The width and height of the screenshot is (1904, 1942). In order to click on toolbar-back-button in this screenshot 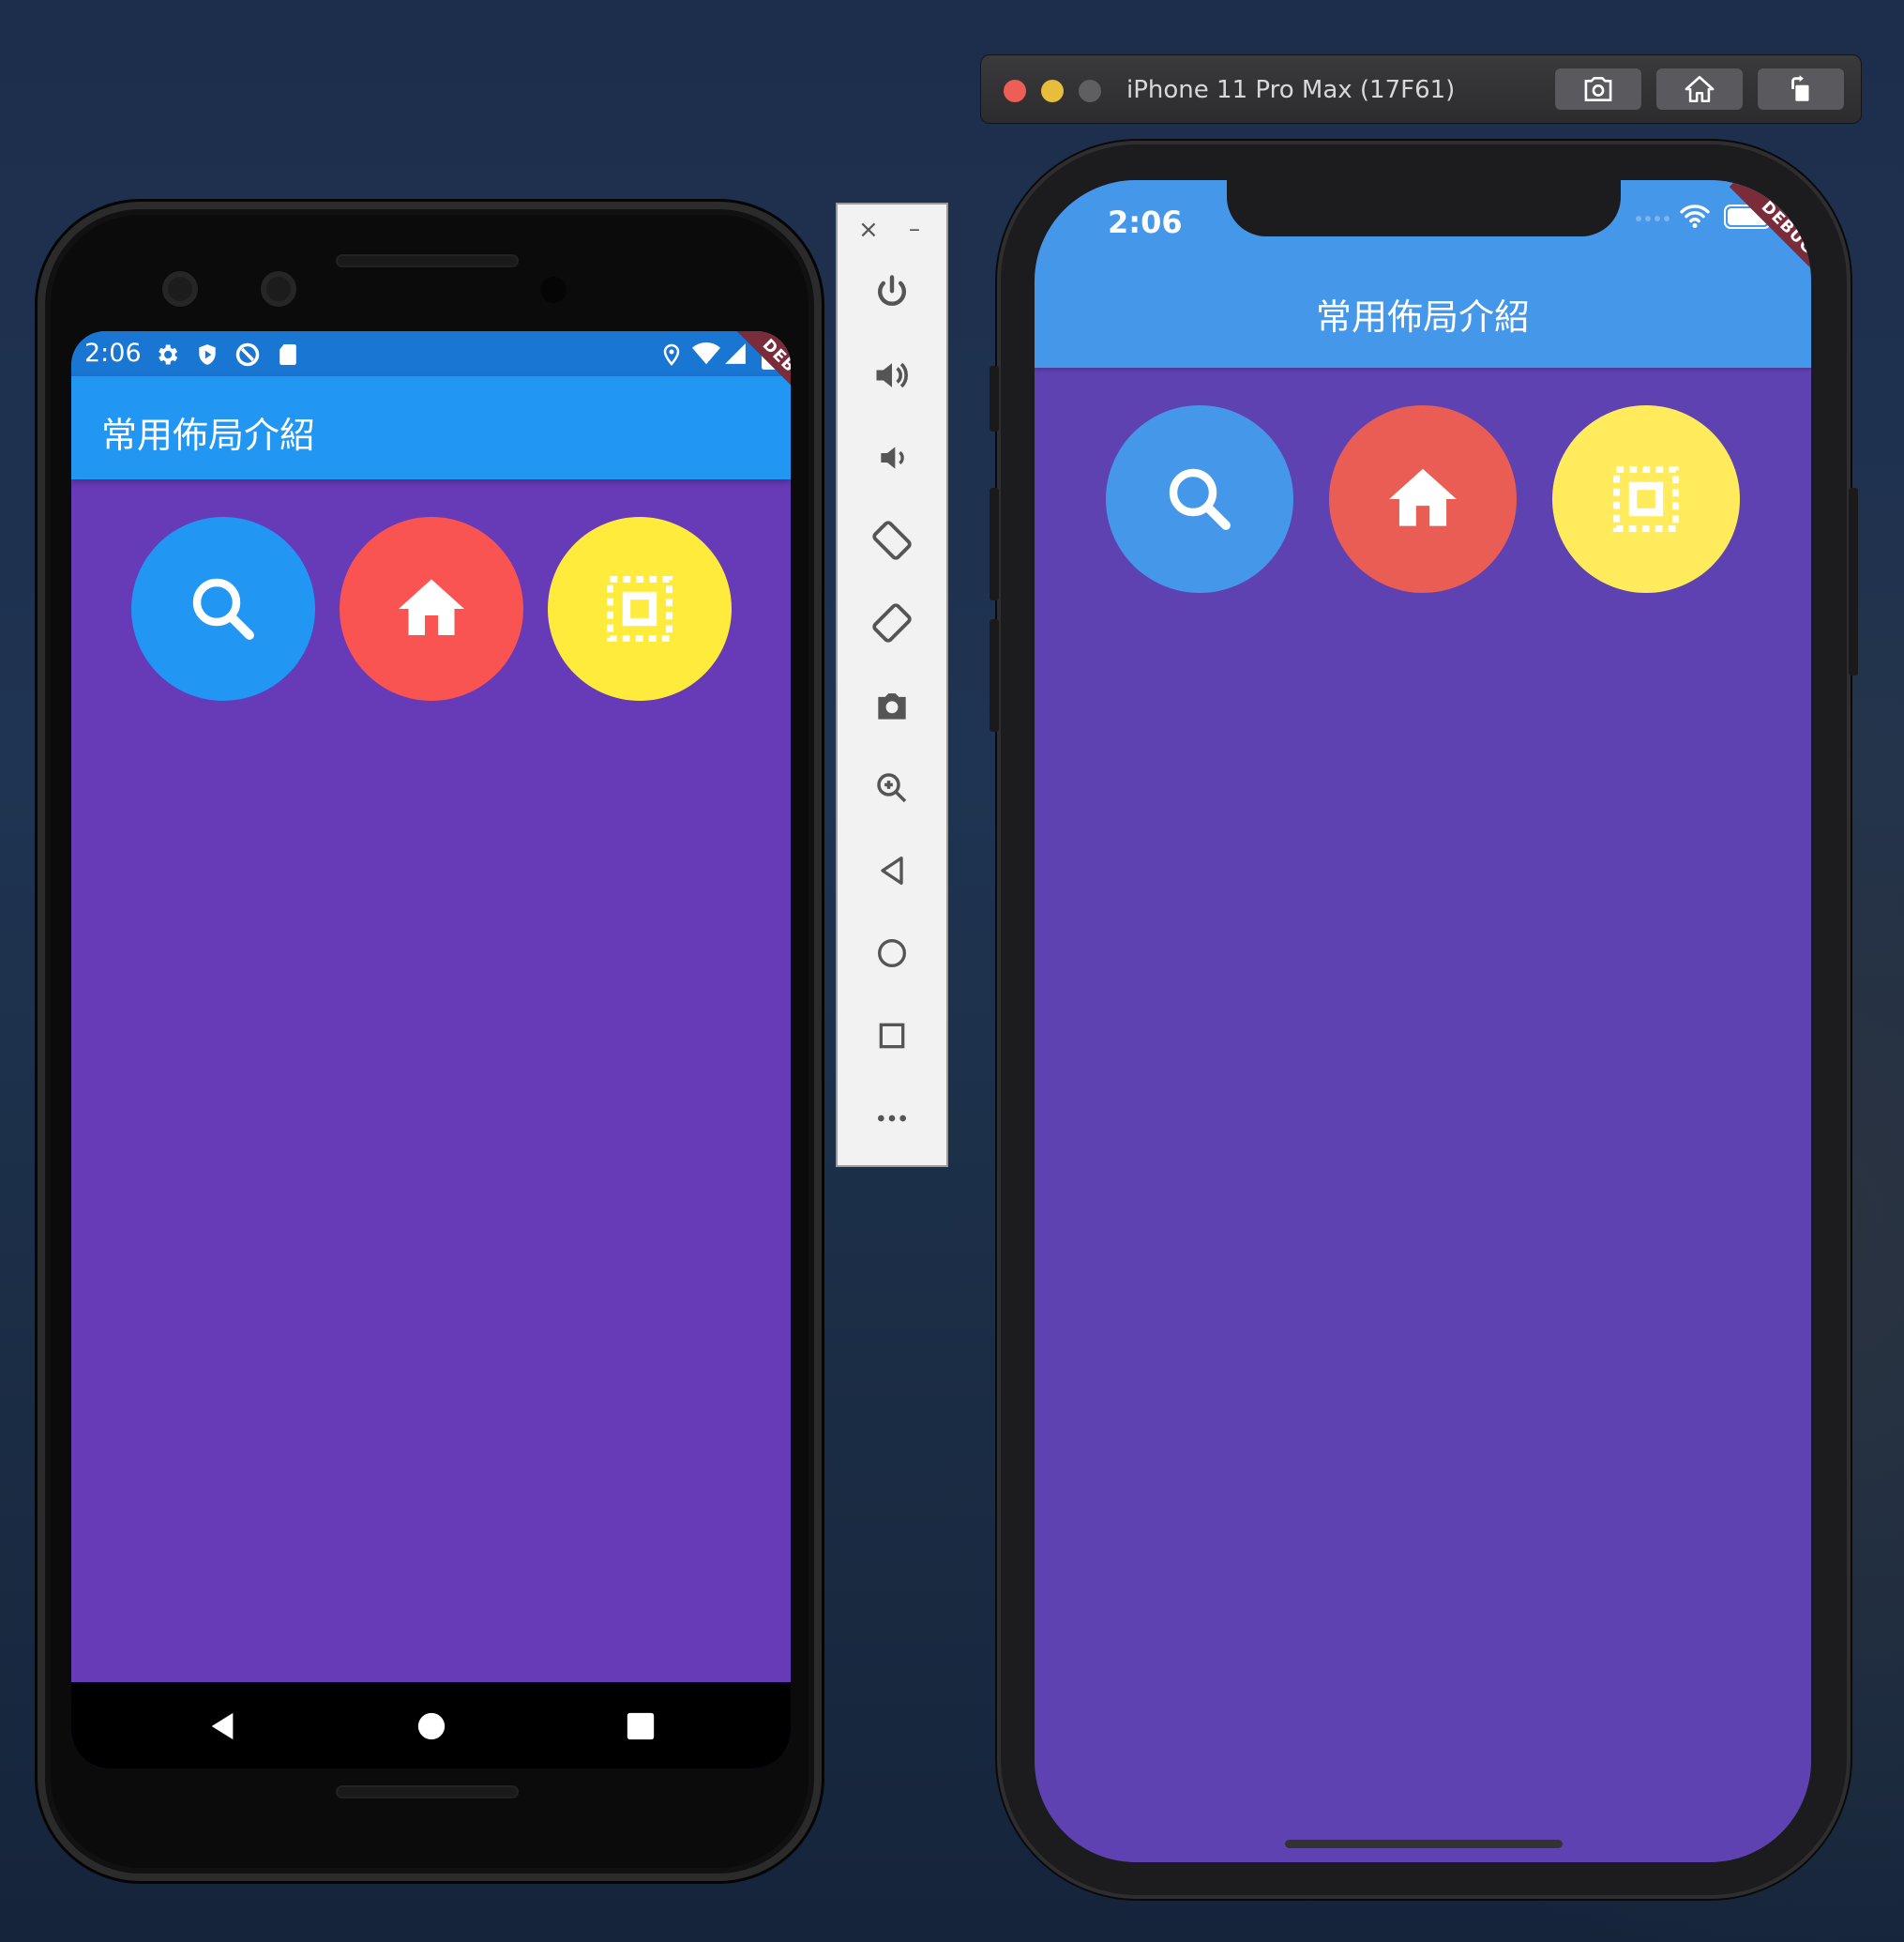, I will do `click(892, 870)`.